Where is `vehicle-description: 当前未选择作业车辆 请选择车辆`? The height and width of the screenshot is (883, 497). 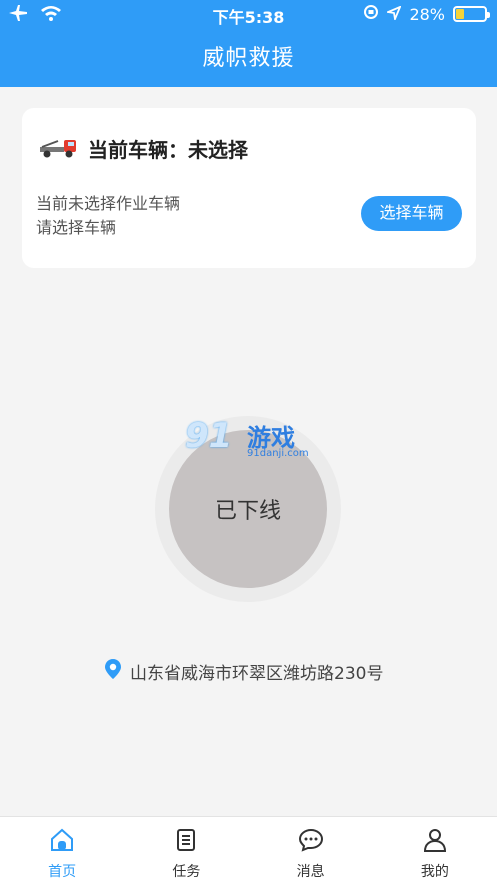 vehicle-description: 当前未选择作业车辆 请选择车辆 is located at coordinates (108, 216).